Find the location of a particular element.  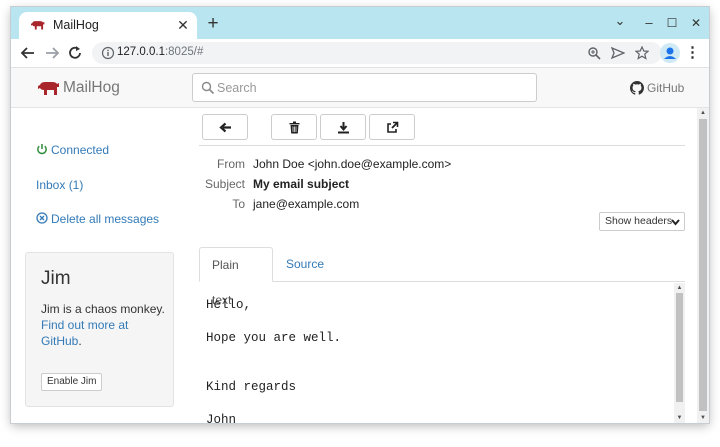

page-scroll-down-arrow-icon: ▼ is located at coordinates (703, 418).